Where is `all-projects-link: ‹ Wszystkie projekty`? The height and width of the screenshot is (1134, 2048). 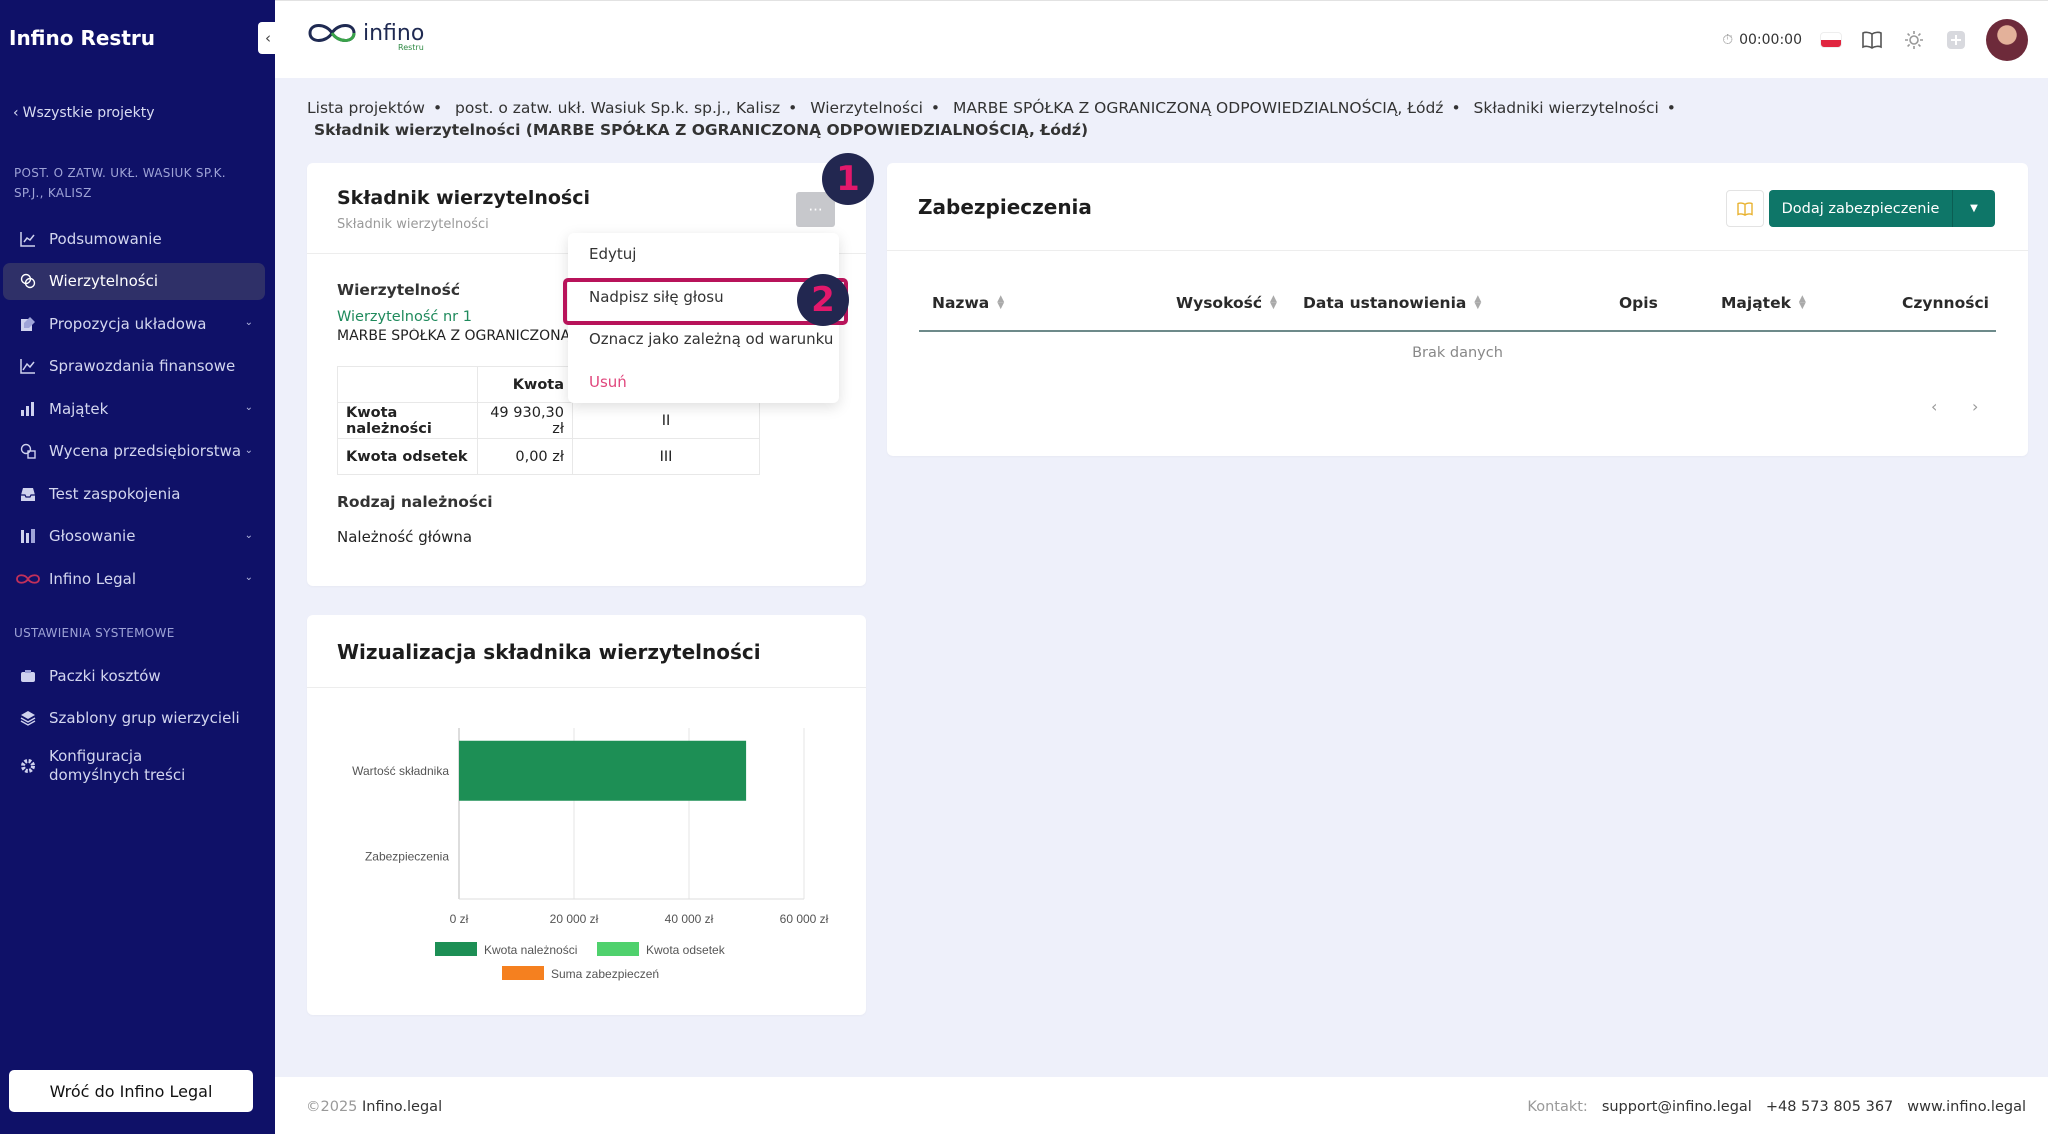 all-projects-link: ‹ Wszystkie projekty is located at coordinates (84, 113).